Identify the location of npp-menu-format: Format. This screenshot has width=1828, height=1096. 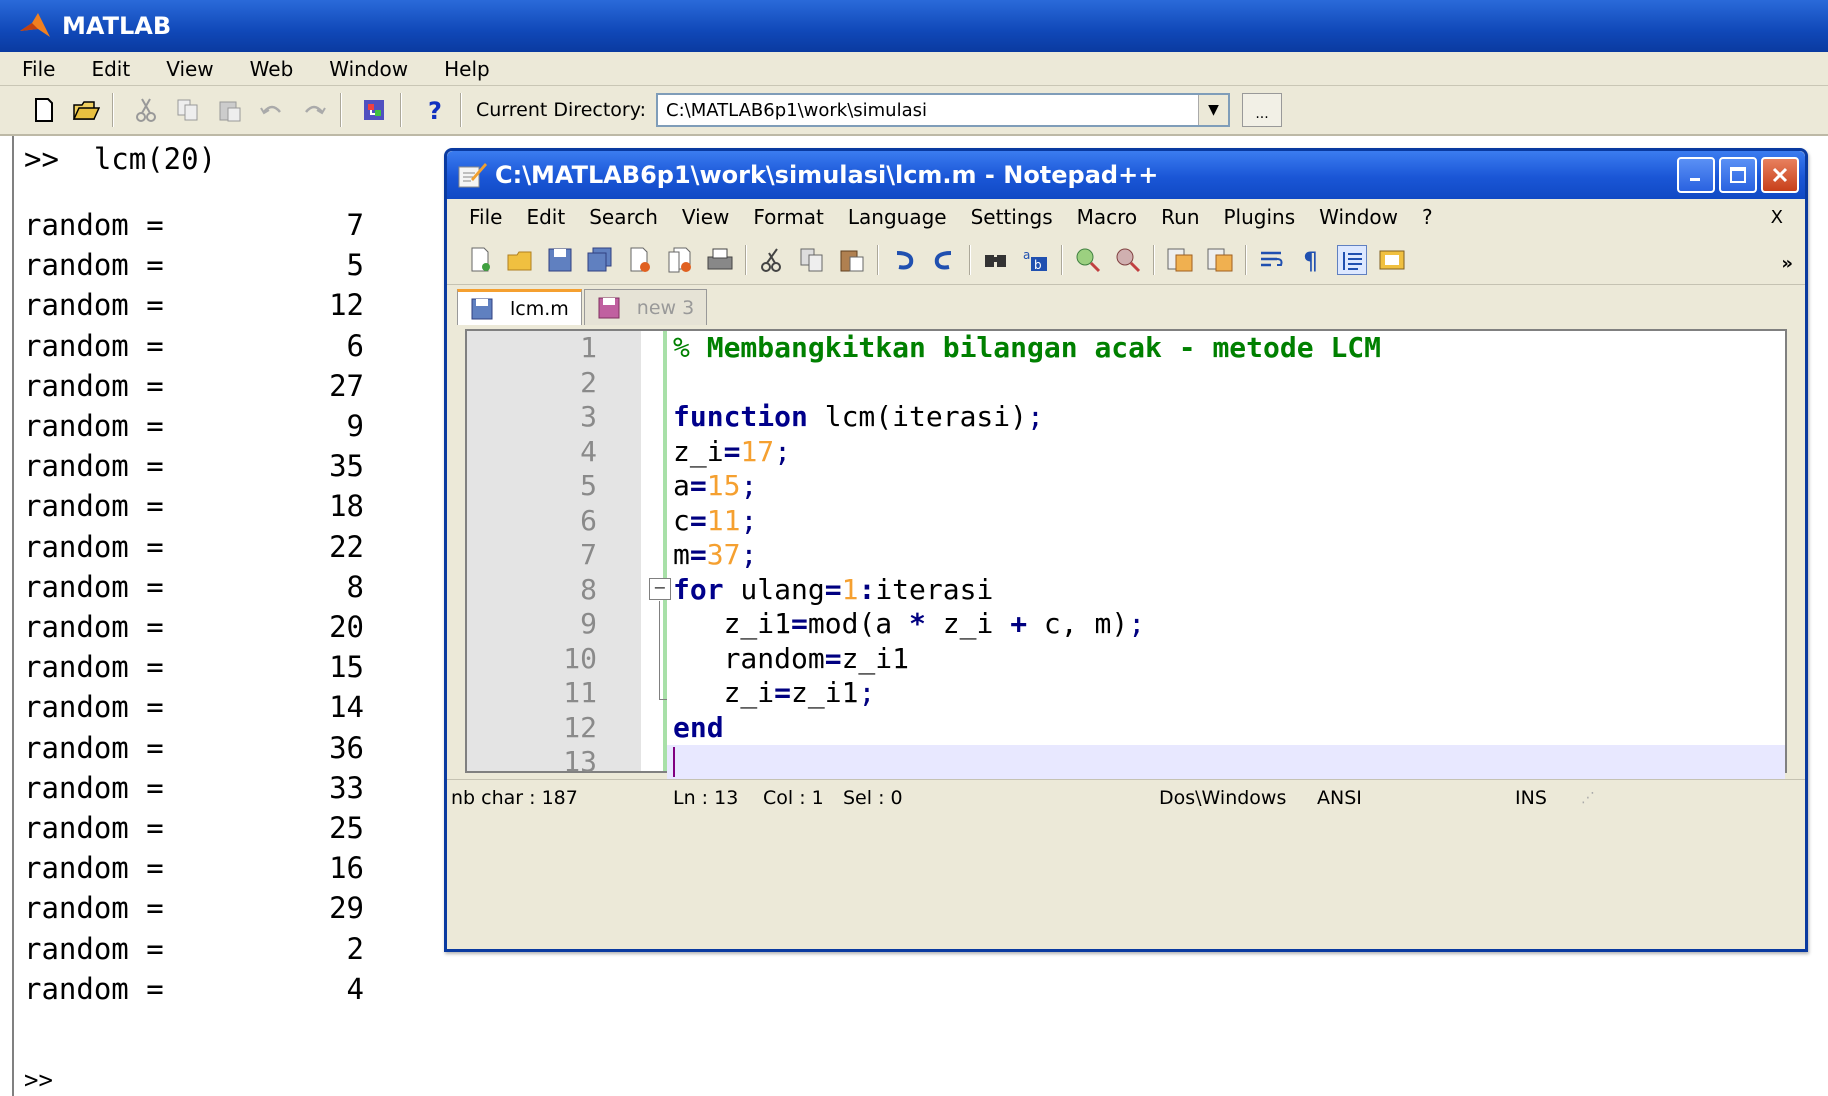
(788, 217).